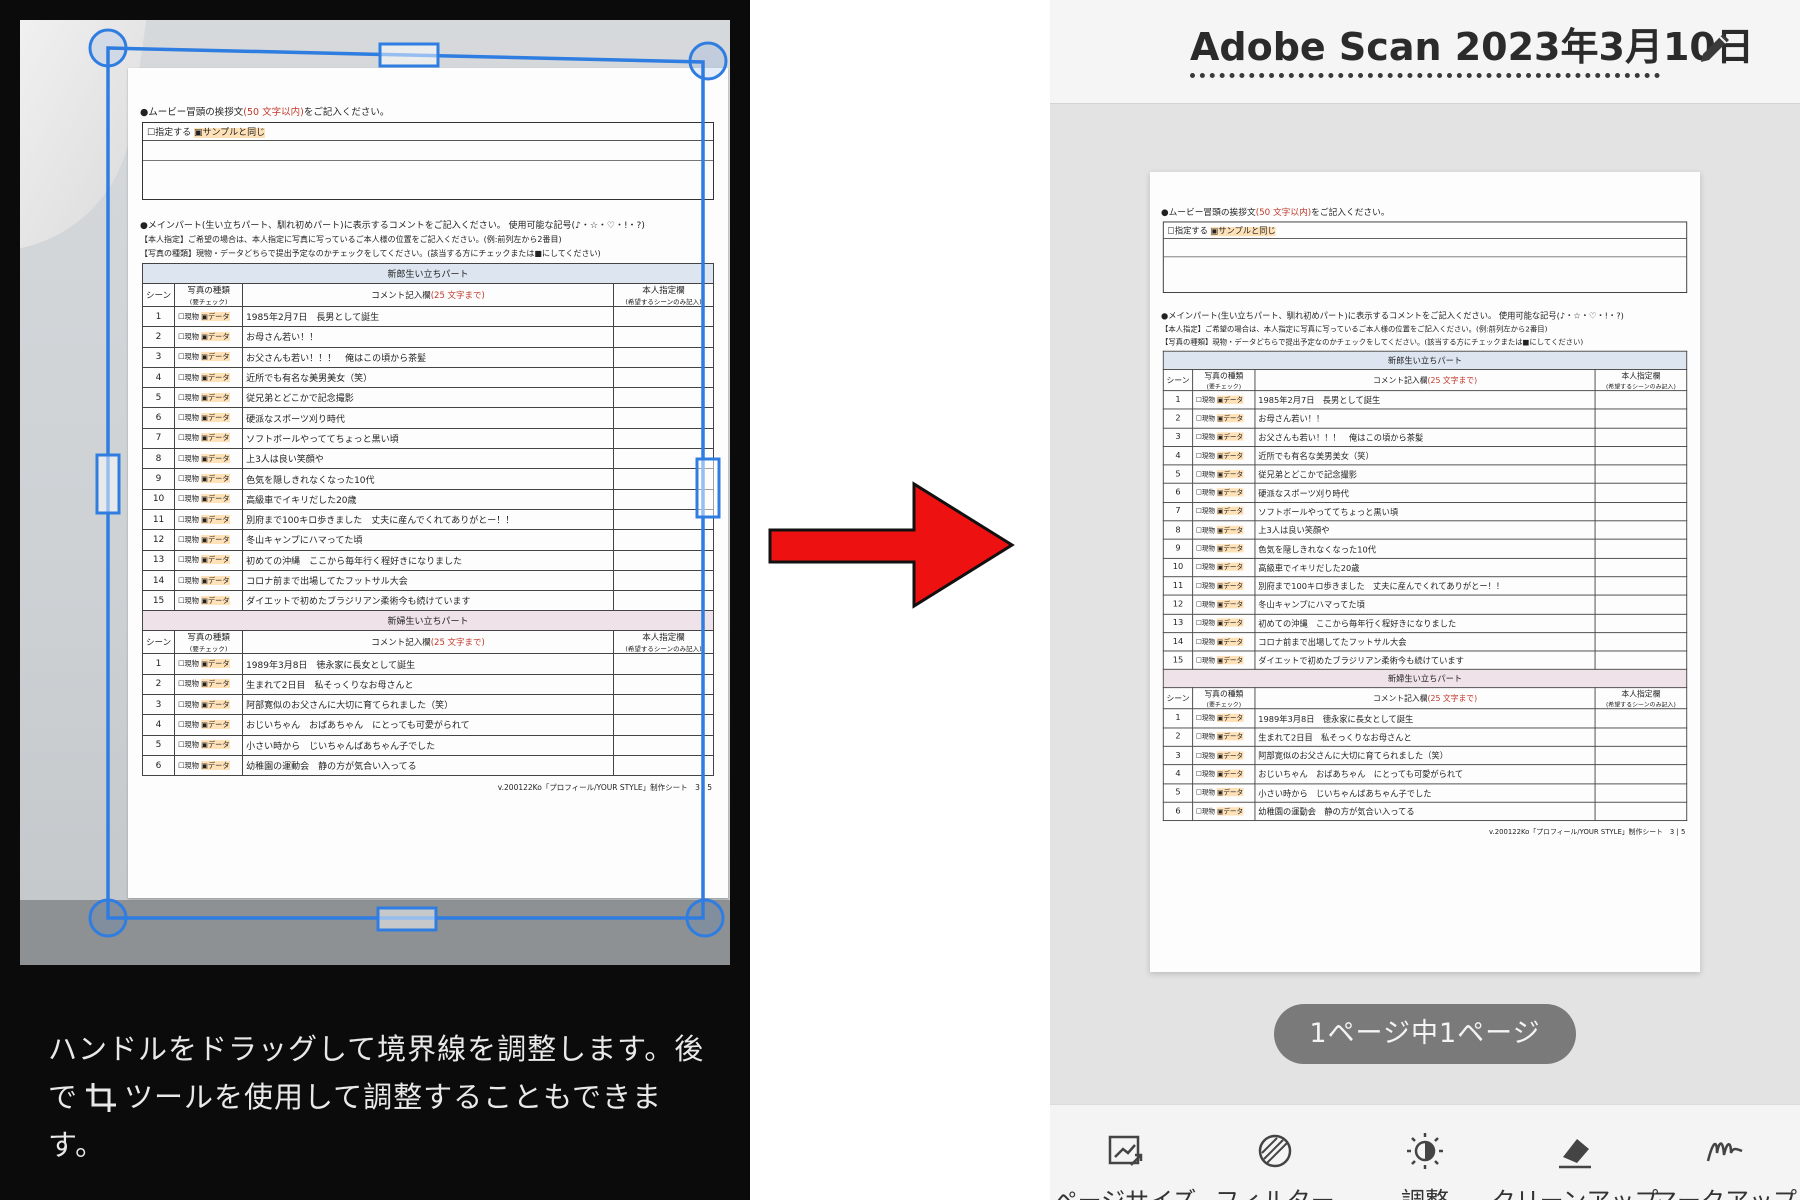  I want to click on comment-cell: 高級車でイキリだした20歳, so click(1425, 567).